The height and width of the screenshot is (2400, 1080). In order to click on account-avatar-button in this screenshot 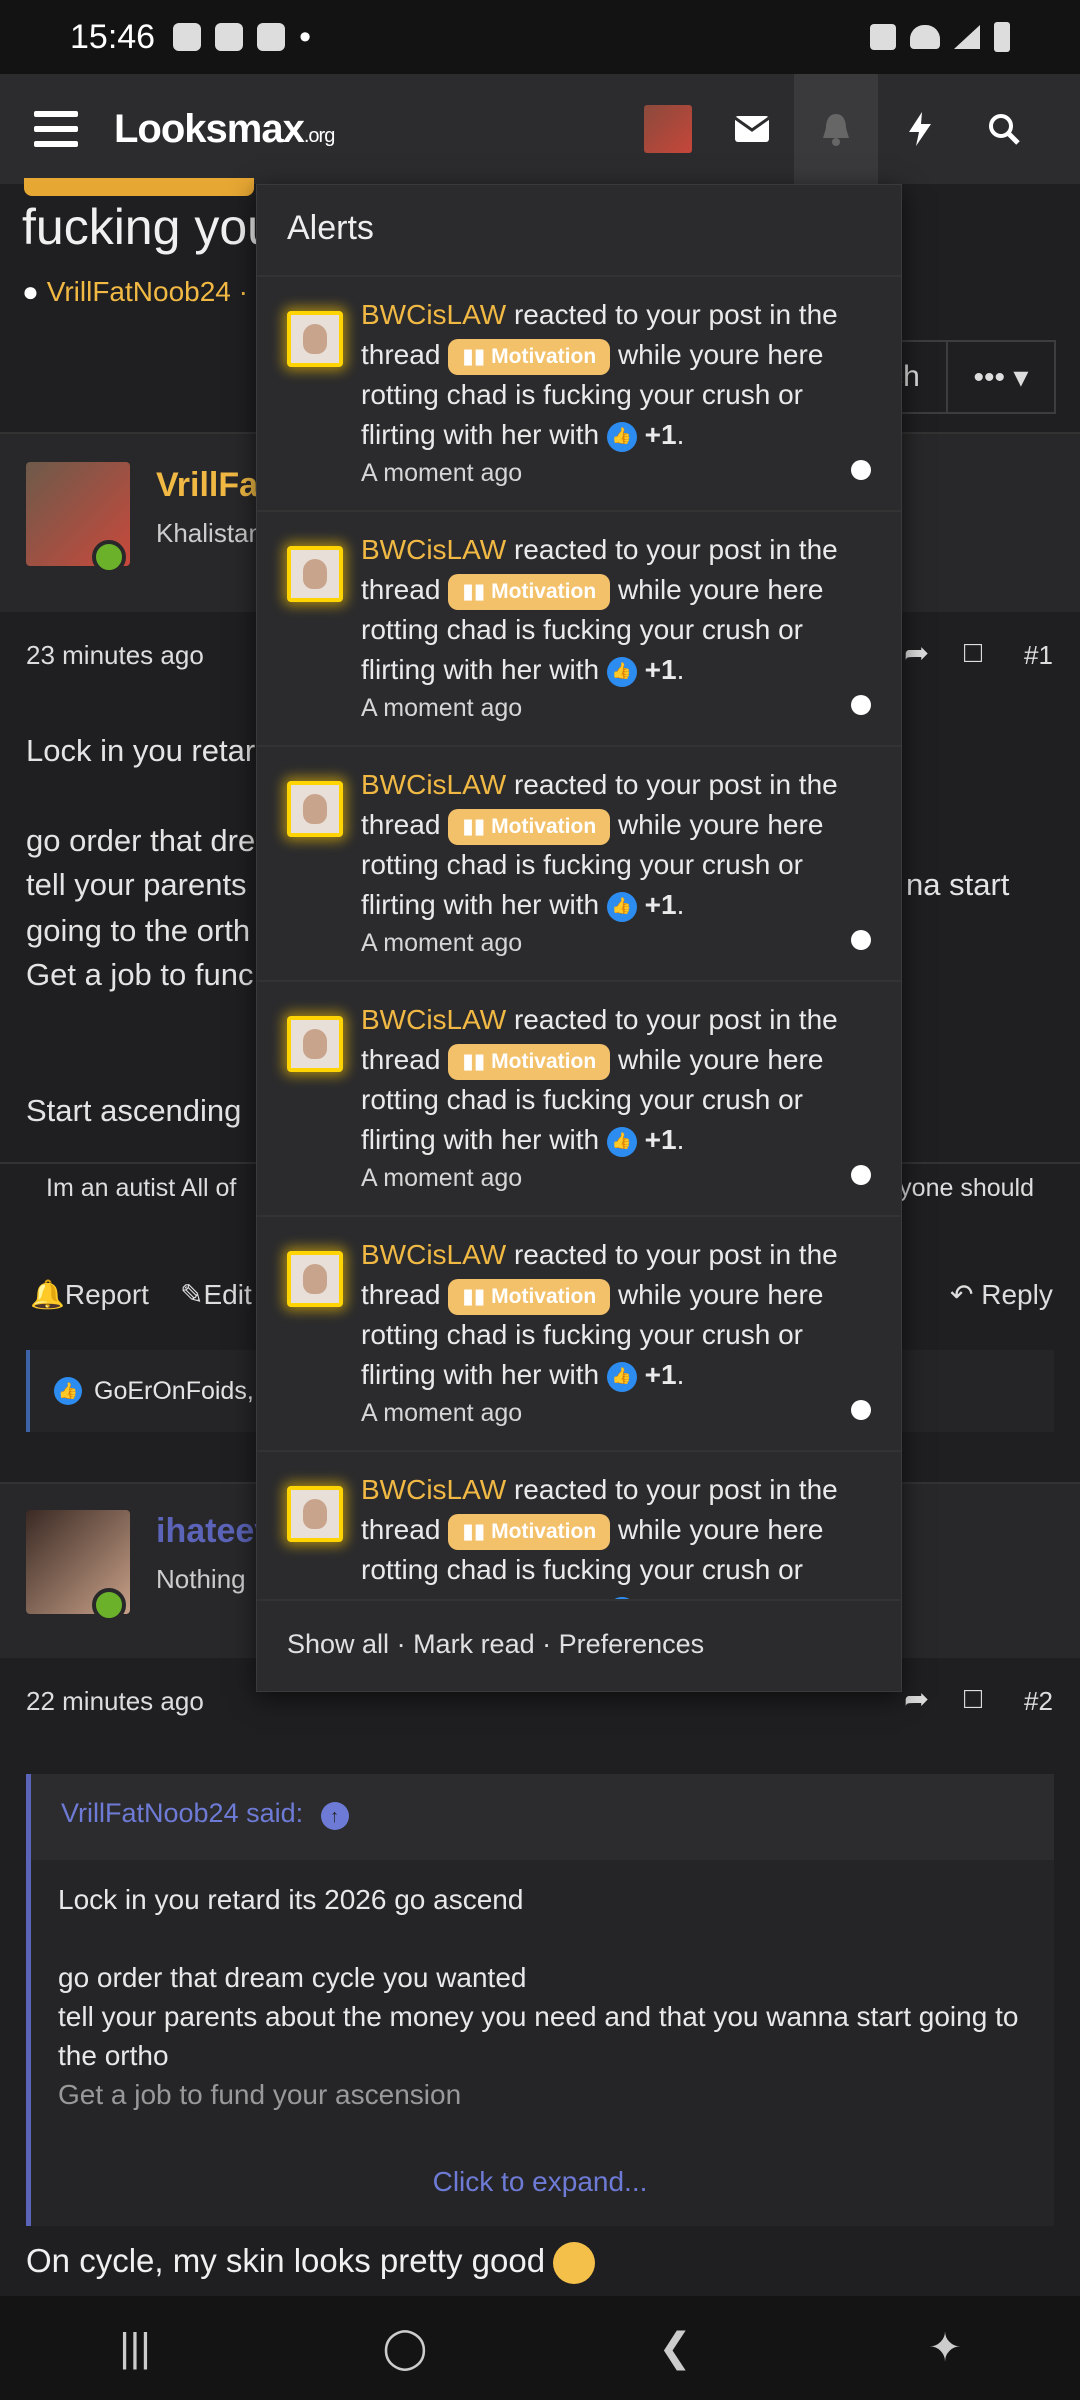, I will do `click(668, 129)`.